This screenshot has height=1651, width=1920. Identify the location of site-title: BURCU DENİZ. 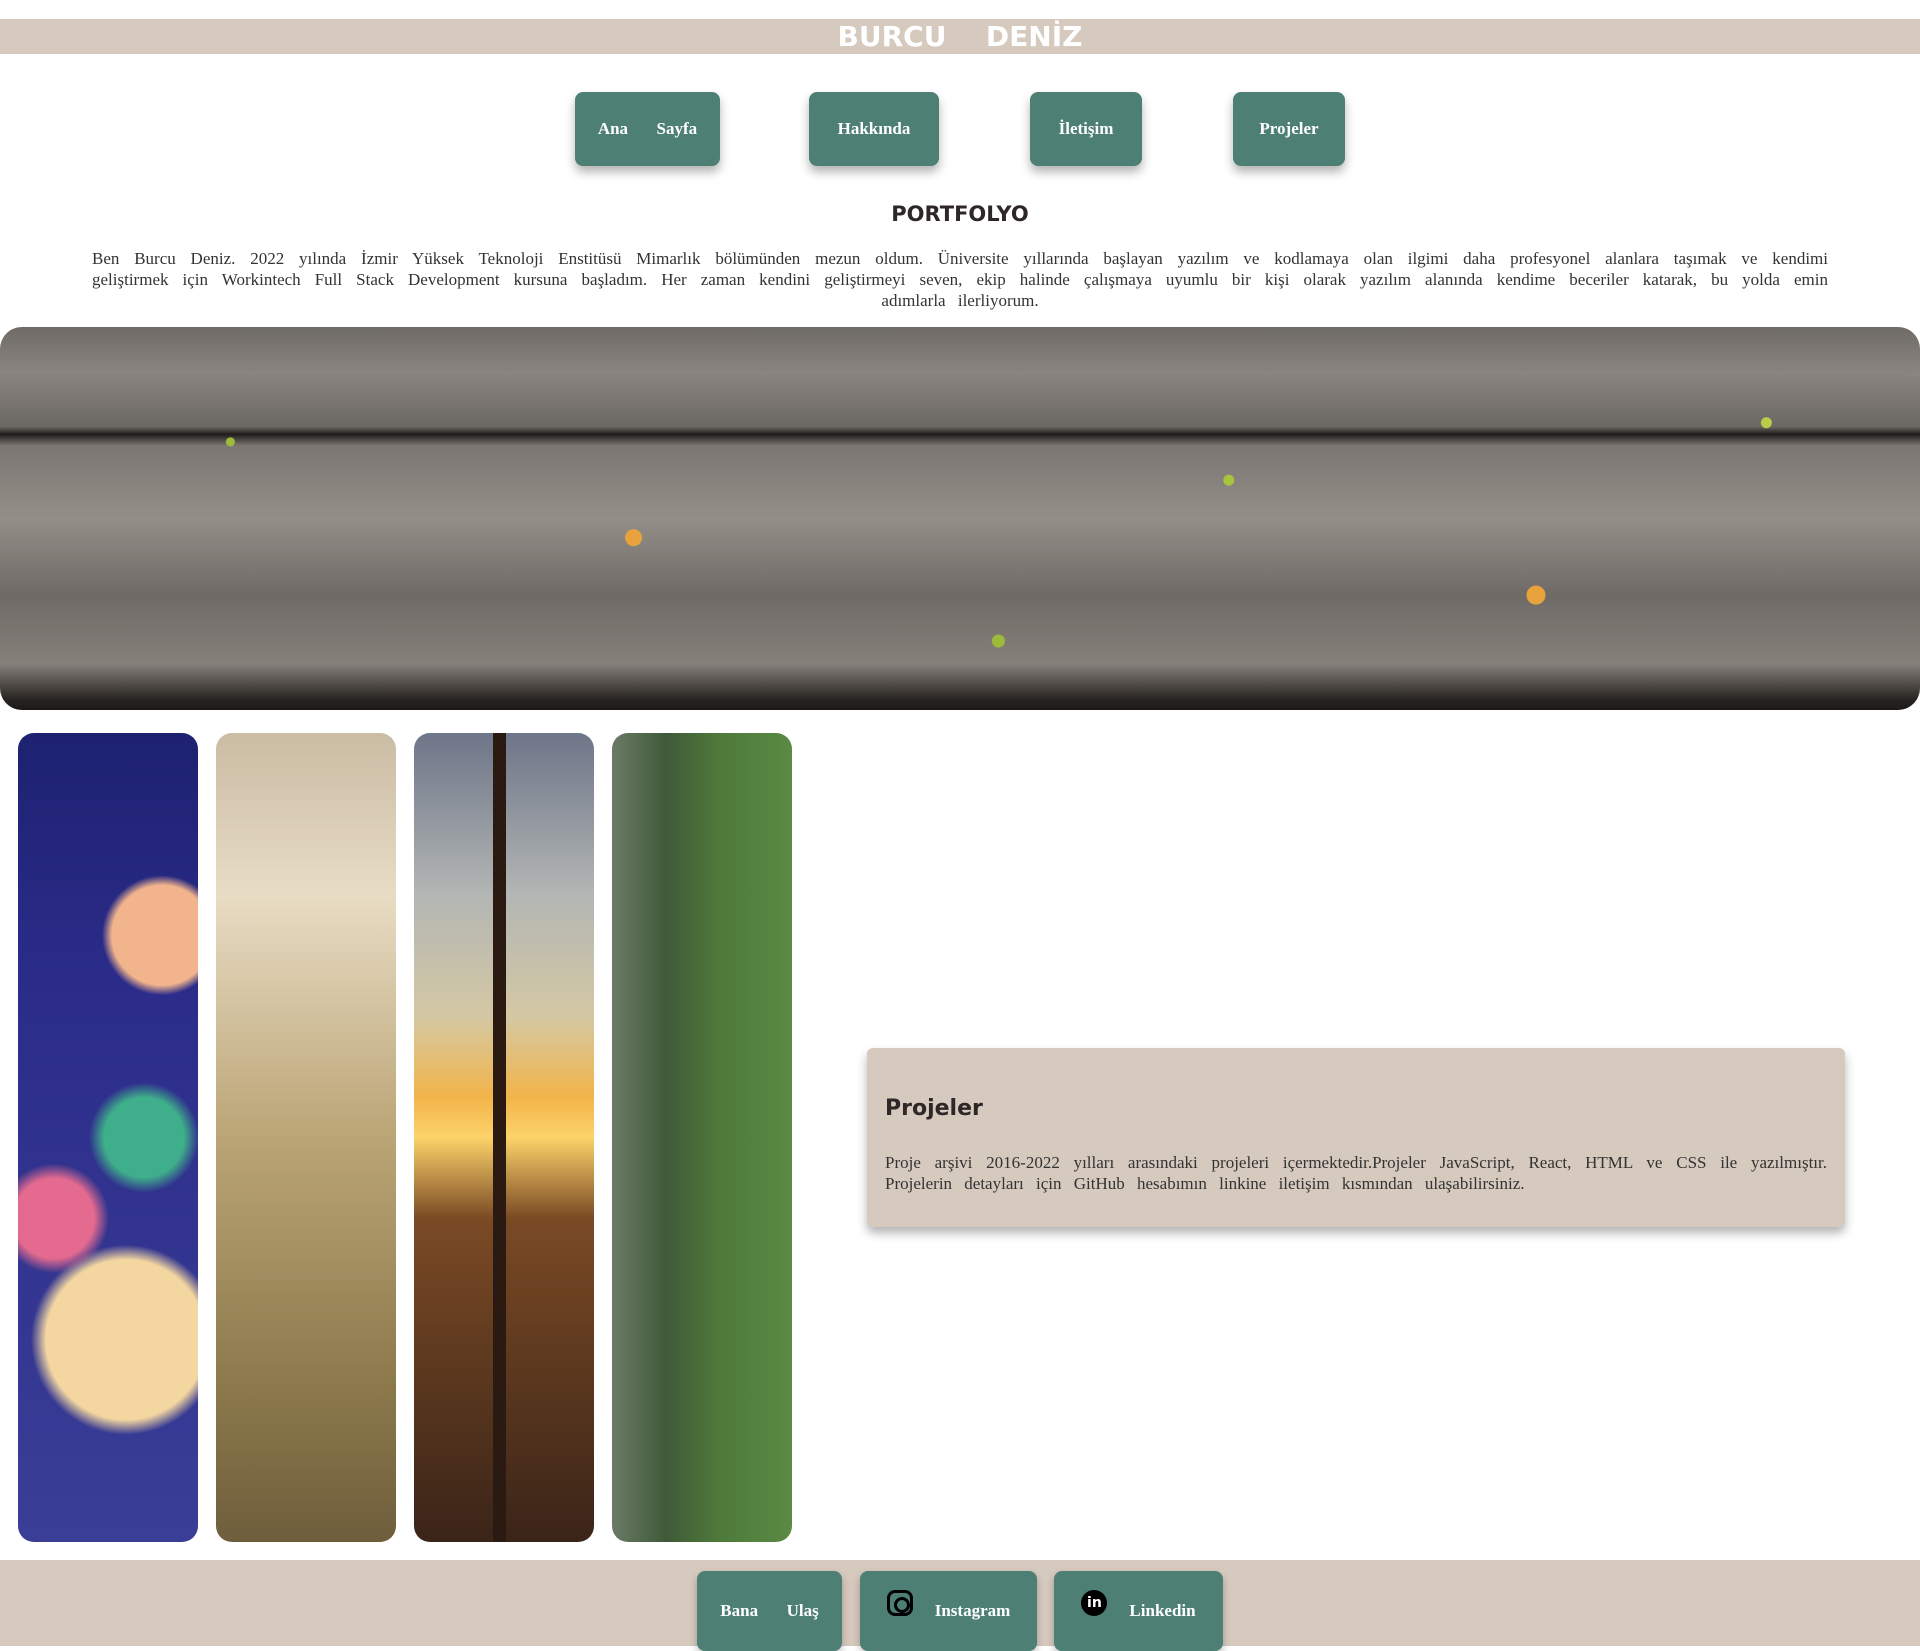
(960, 36).